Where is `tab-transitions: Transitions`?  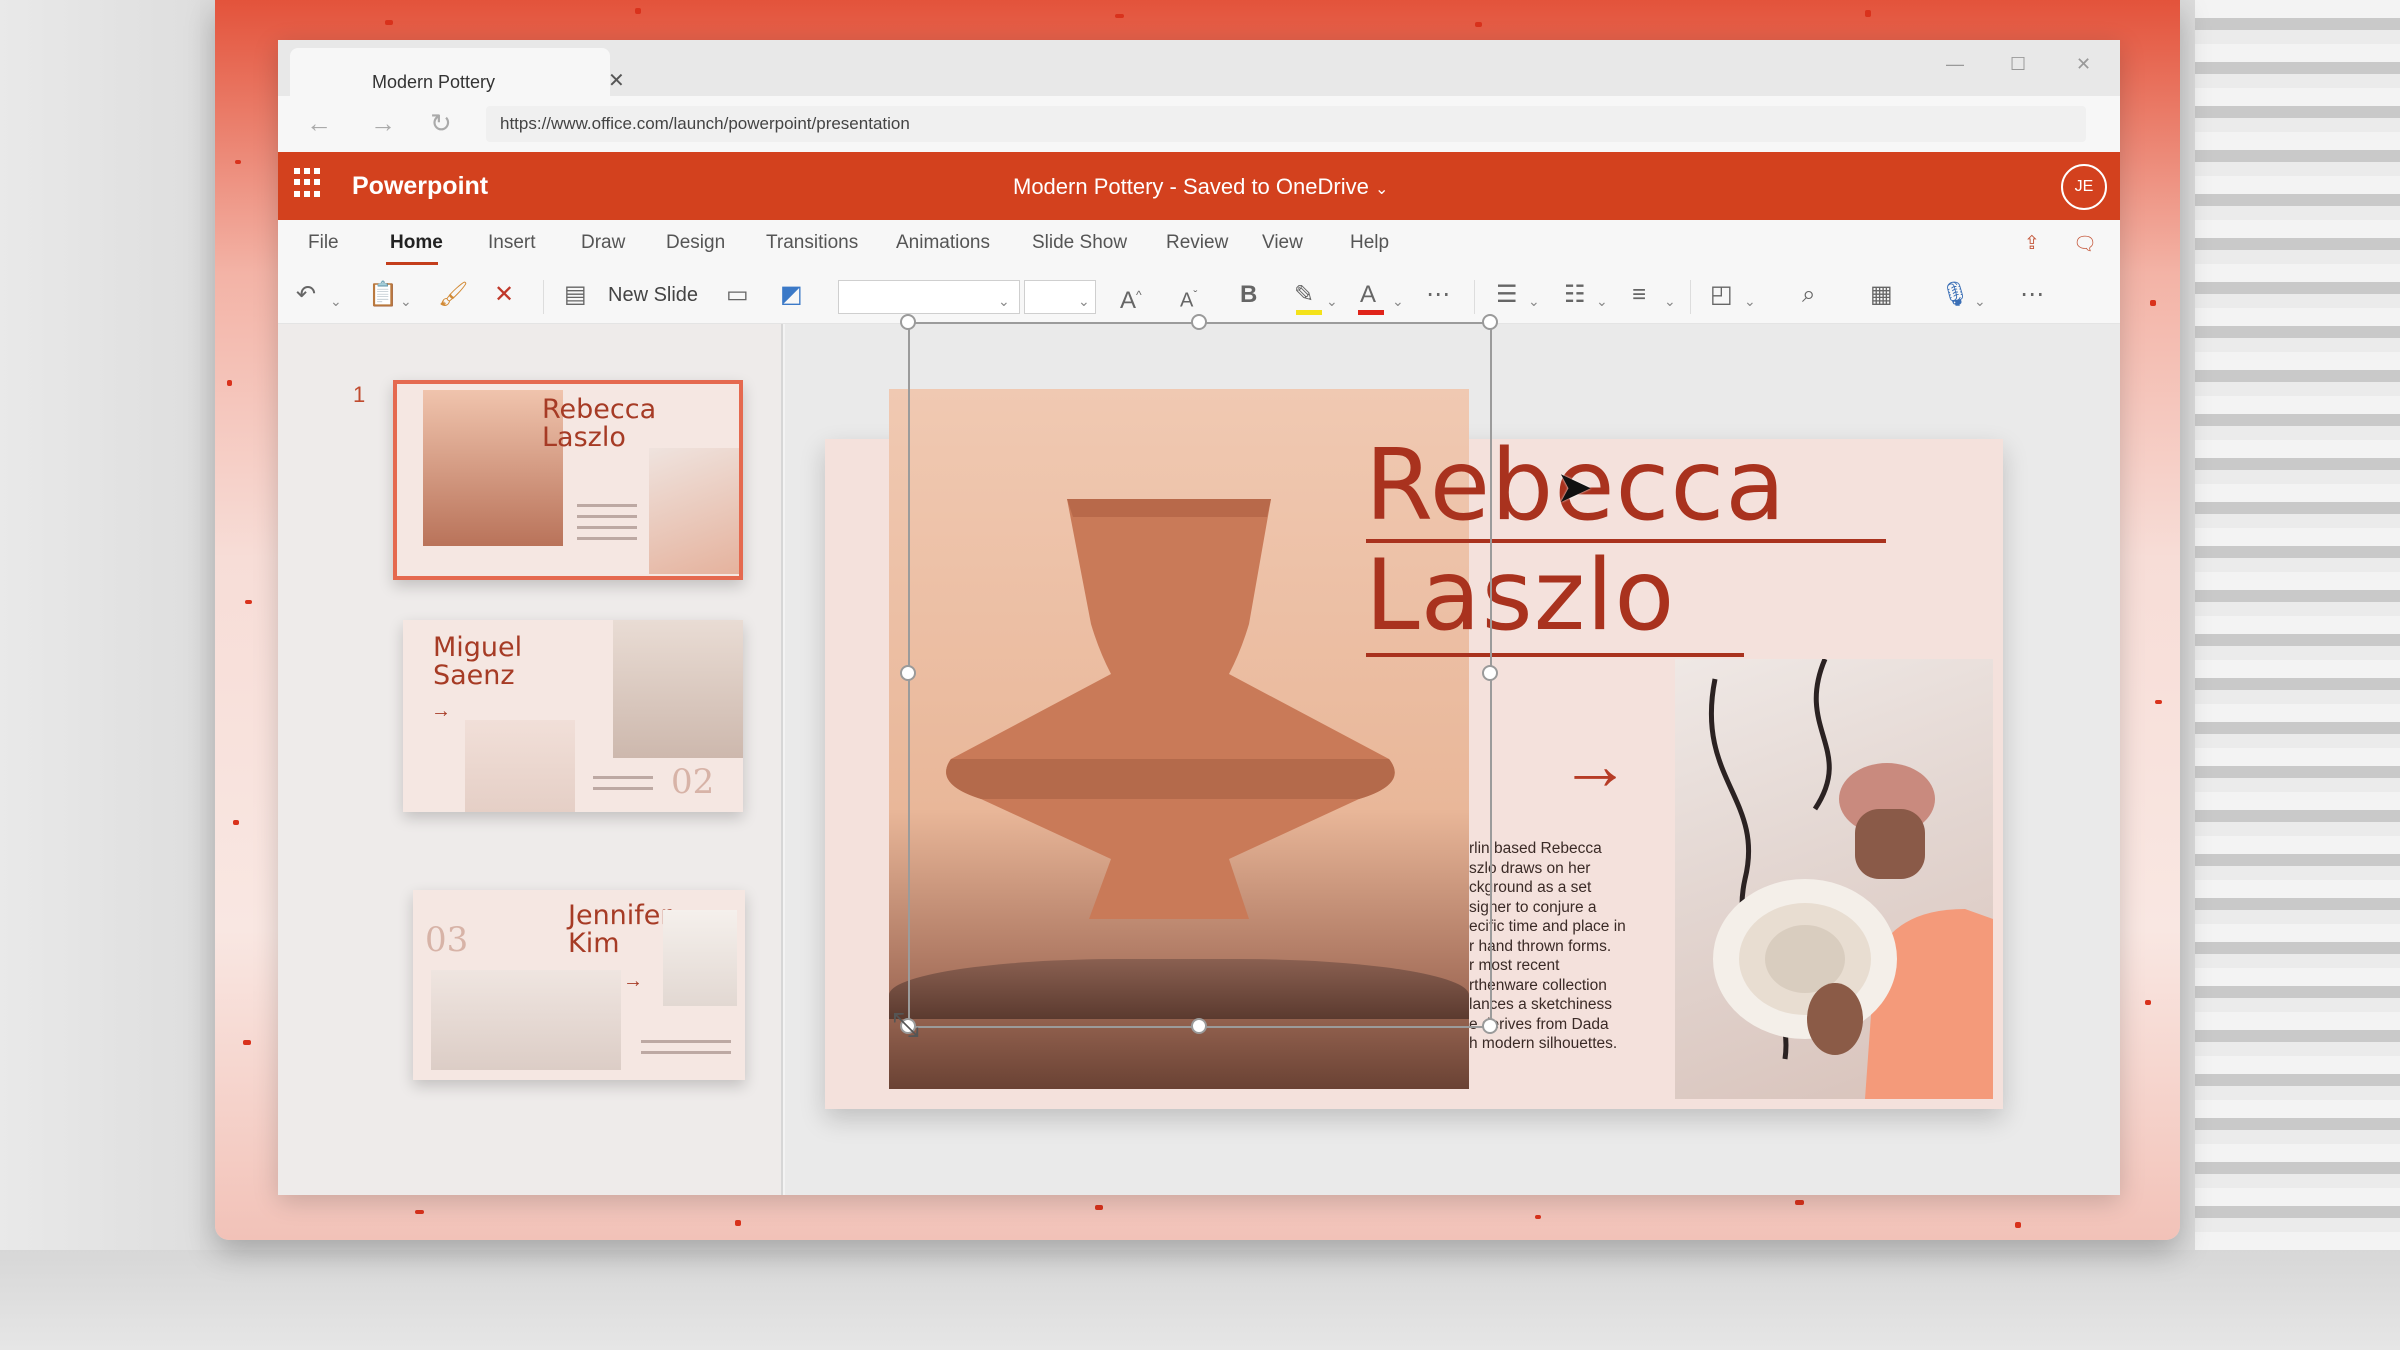
tab-transitions: Transitions is located at coordinates (812, 243).